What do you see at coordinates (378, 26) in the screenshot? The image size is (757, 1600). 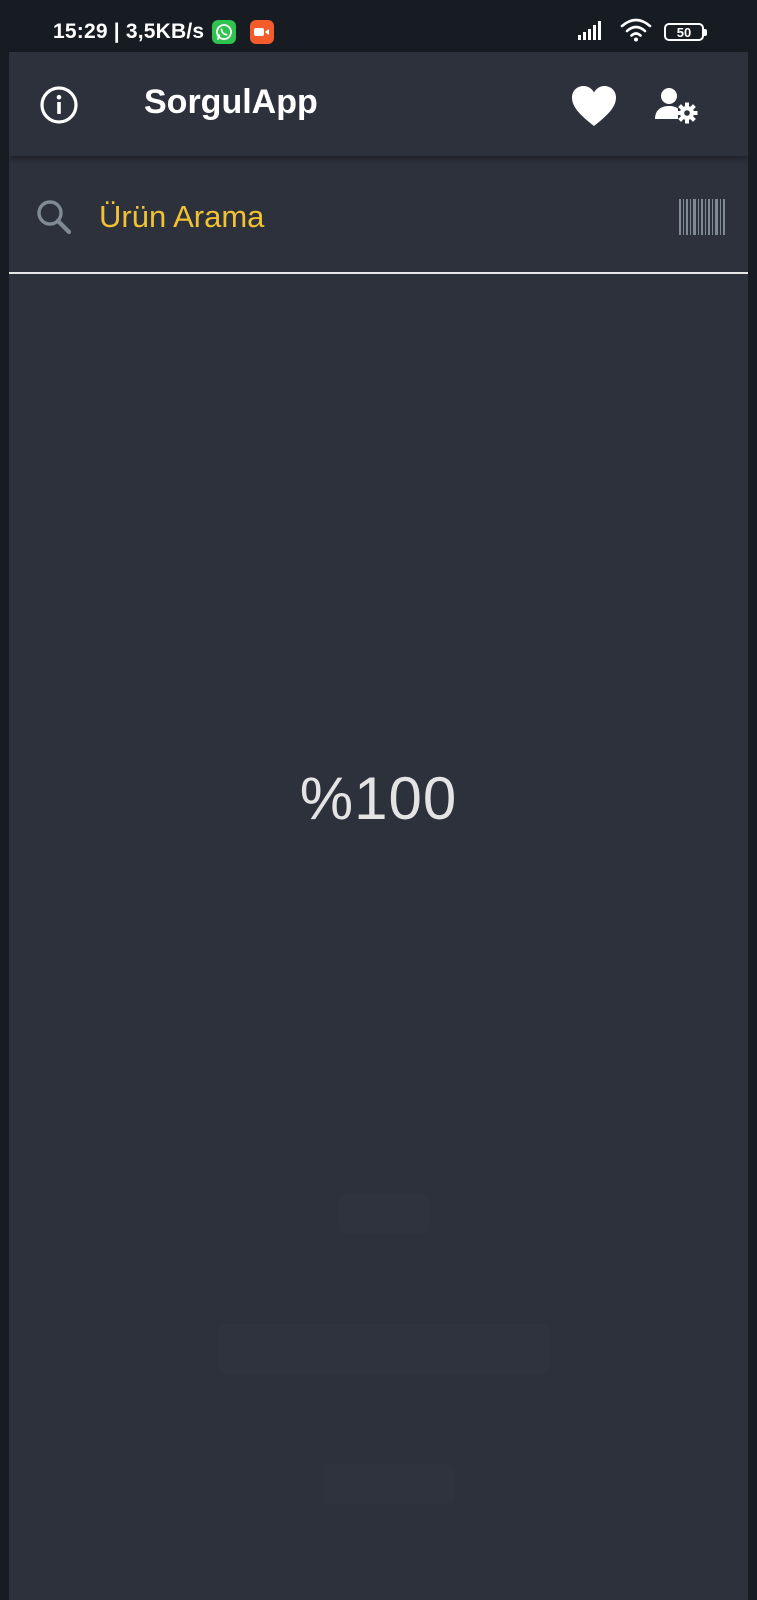 I see `status-bar: 15:29 | 3,5KB/s 50` at bounding box center [378, 26].